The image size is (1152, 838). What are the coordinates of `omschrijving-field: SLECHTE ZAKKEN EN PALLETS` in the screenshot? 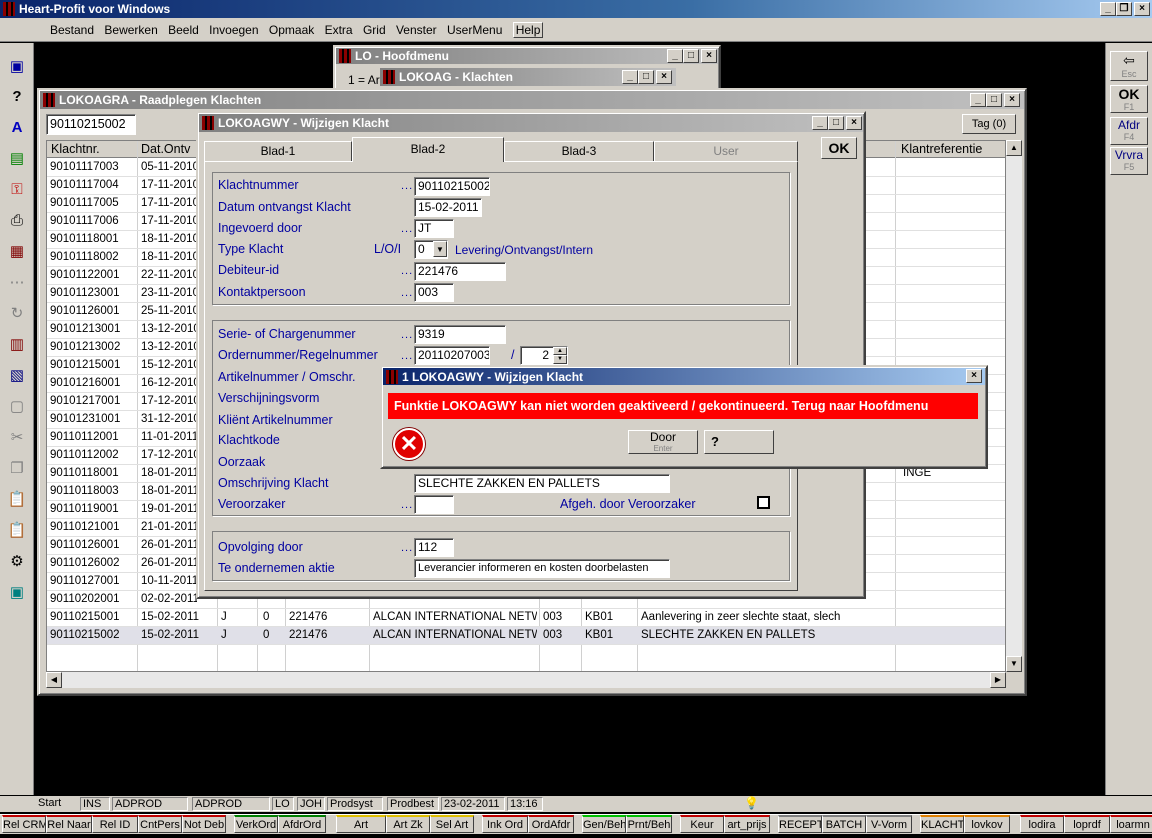 It's located at (542, 483).